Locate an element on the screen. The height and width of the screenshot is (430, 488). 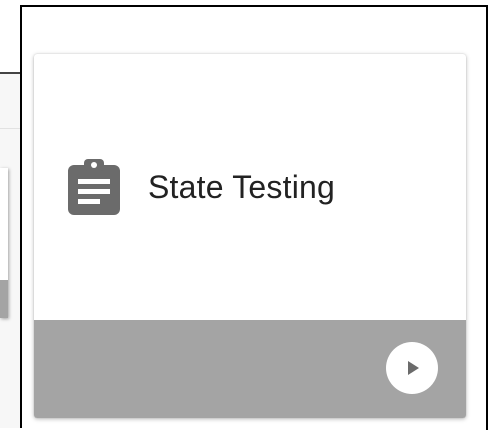
background-divider is located at coordinates (11, 128).